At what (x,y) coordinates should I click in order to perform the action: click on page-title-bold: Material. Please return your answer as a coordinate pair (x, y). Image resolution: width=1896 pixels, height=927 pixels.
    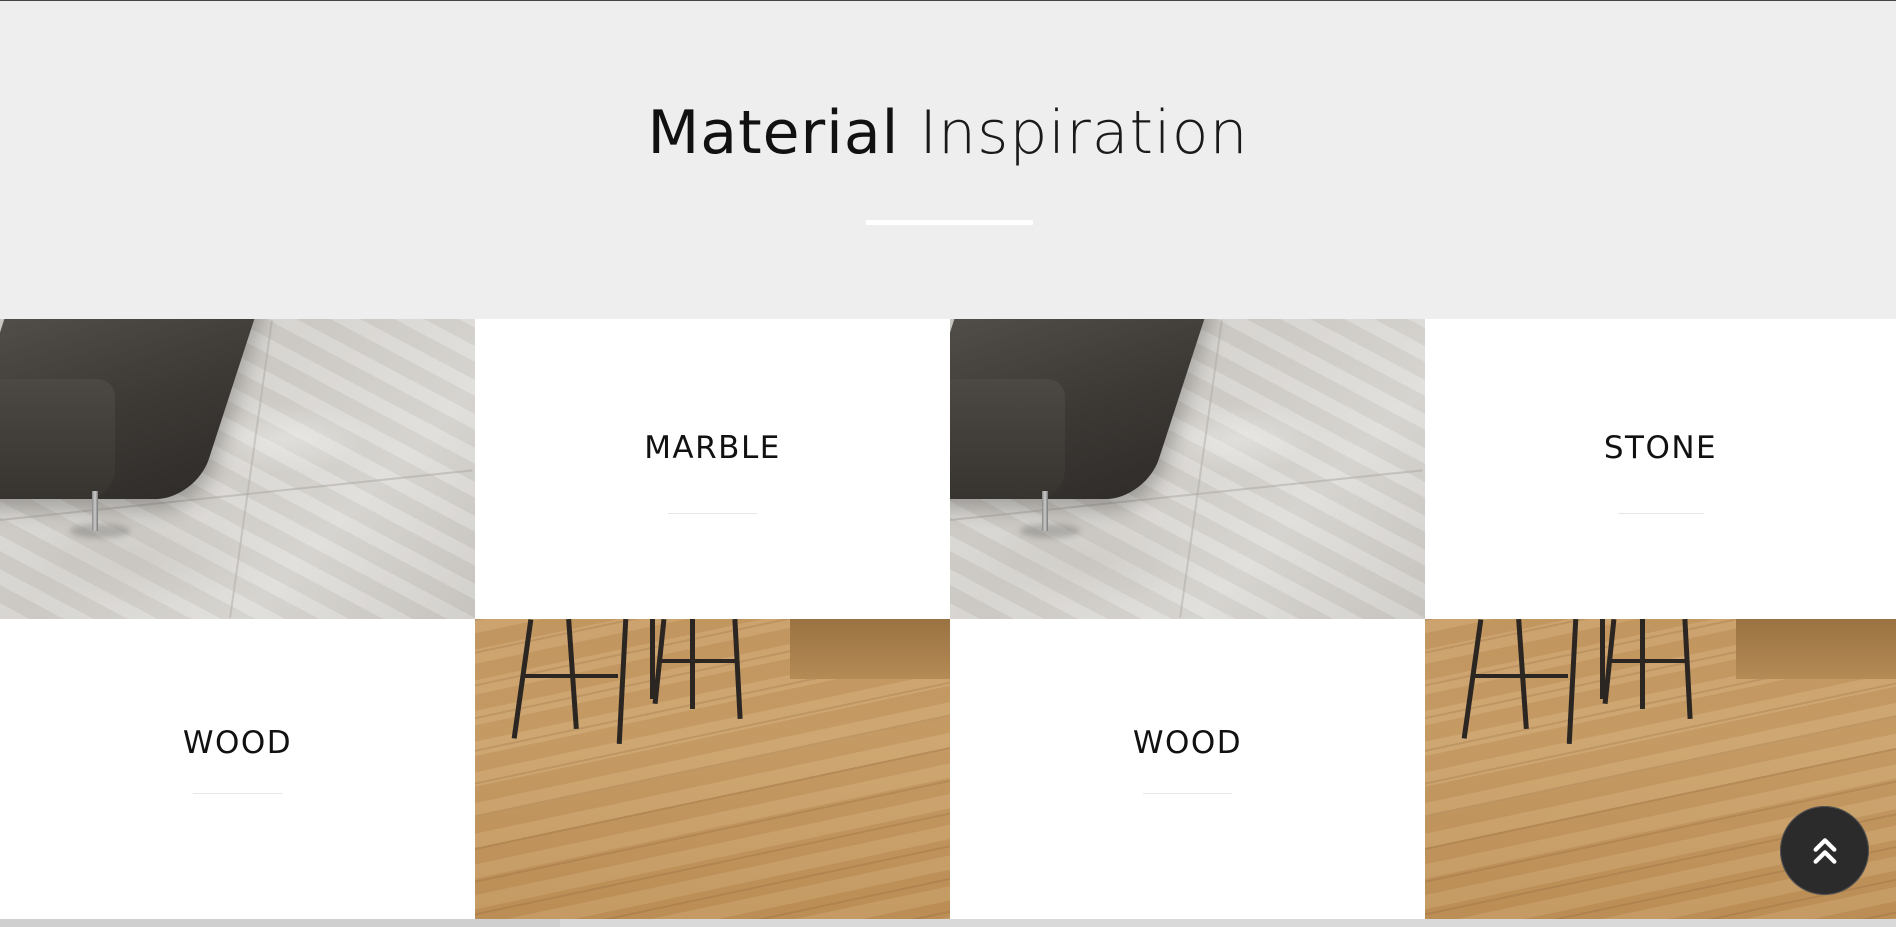
    Looking at the image, I should click on (773, 133).